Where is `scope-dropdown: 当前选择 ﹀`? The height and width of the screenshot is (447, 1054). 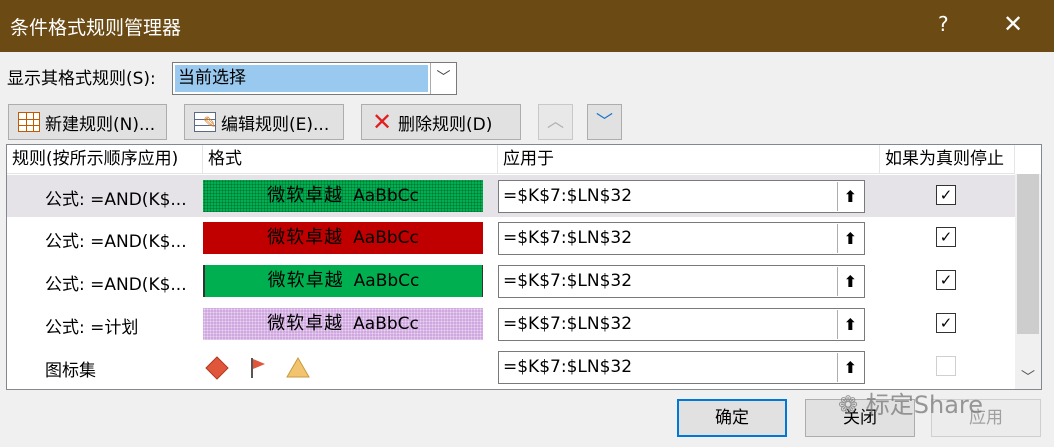 scope-dropdown: 当前选择 ﹀ is located at coordinates (314, 78).